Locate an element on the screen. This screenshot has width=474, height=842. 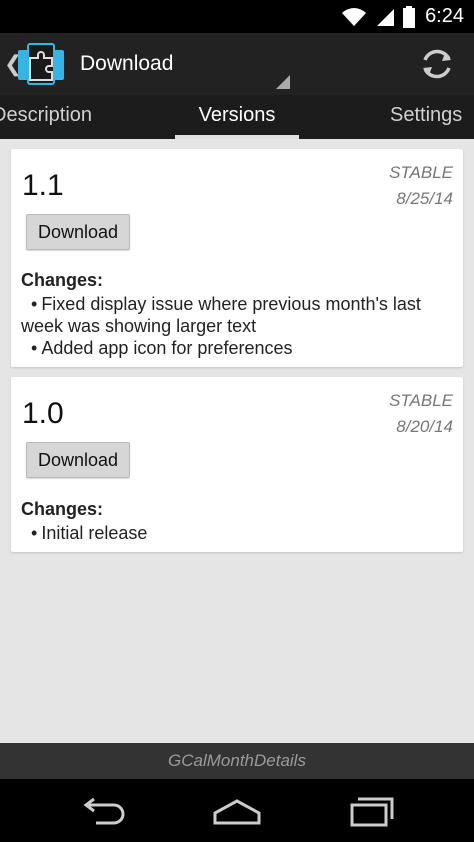
tab-label: Settings is located at coordinates (426, 115).